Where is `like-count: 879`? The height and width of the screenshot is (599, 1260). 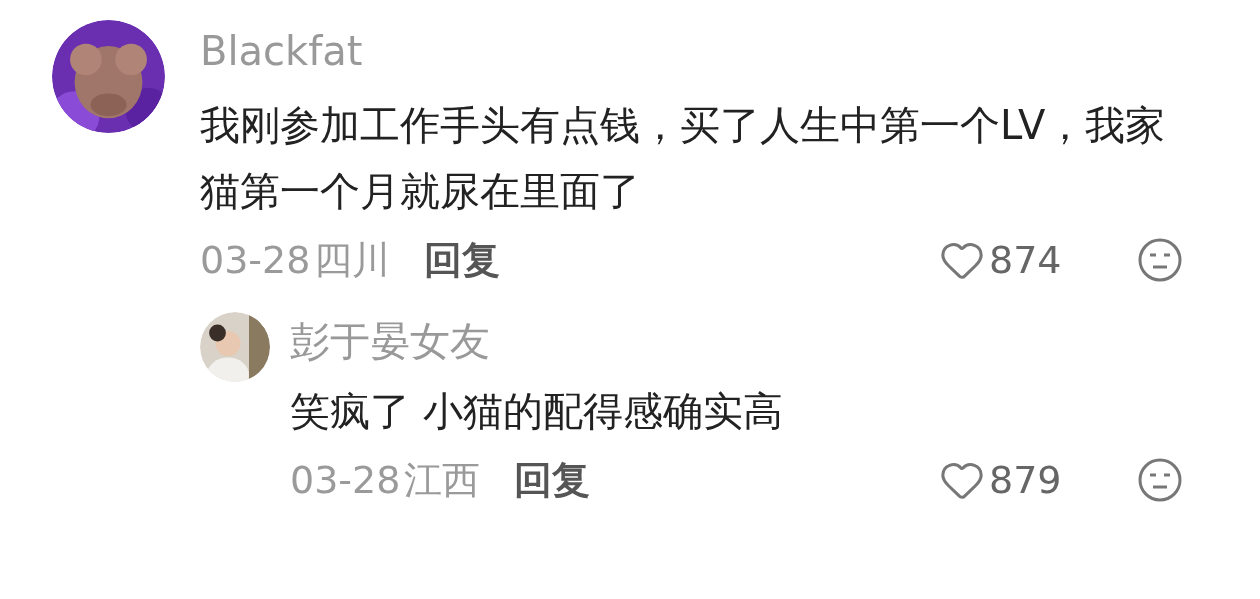 like-count: 879 is located at coordinates (1026, 480).